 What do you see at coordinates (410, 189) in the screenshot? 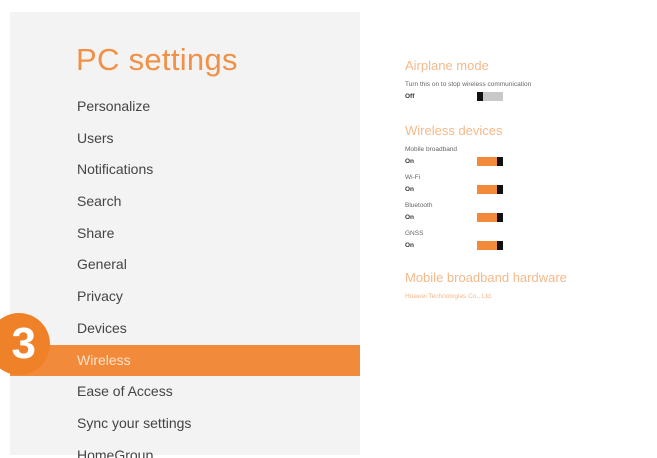
I see `wifi-state: On` at bounding box center [410, 189].